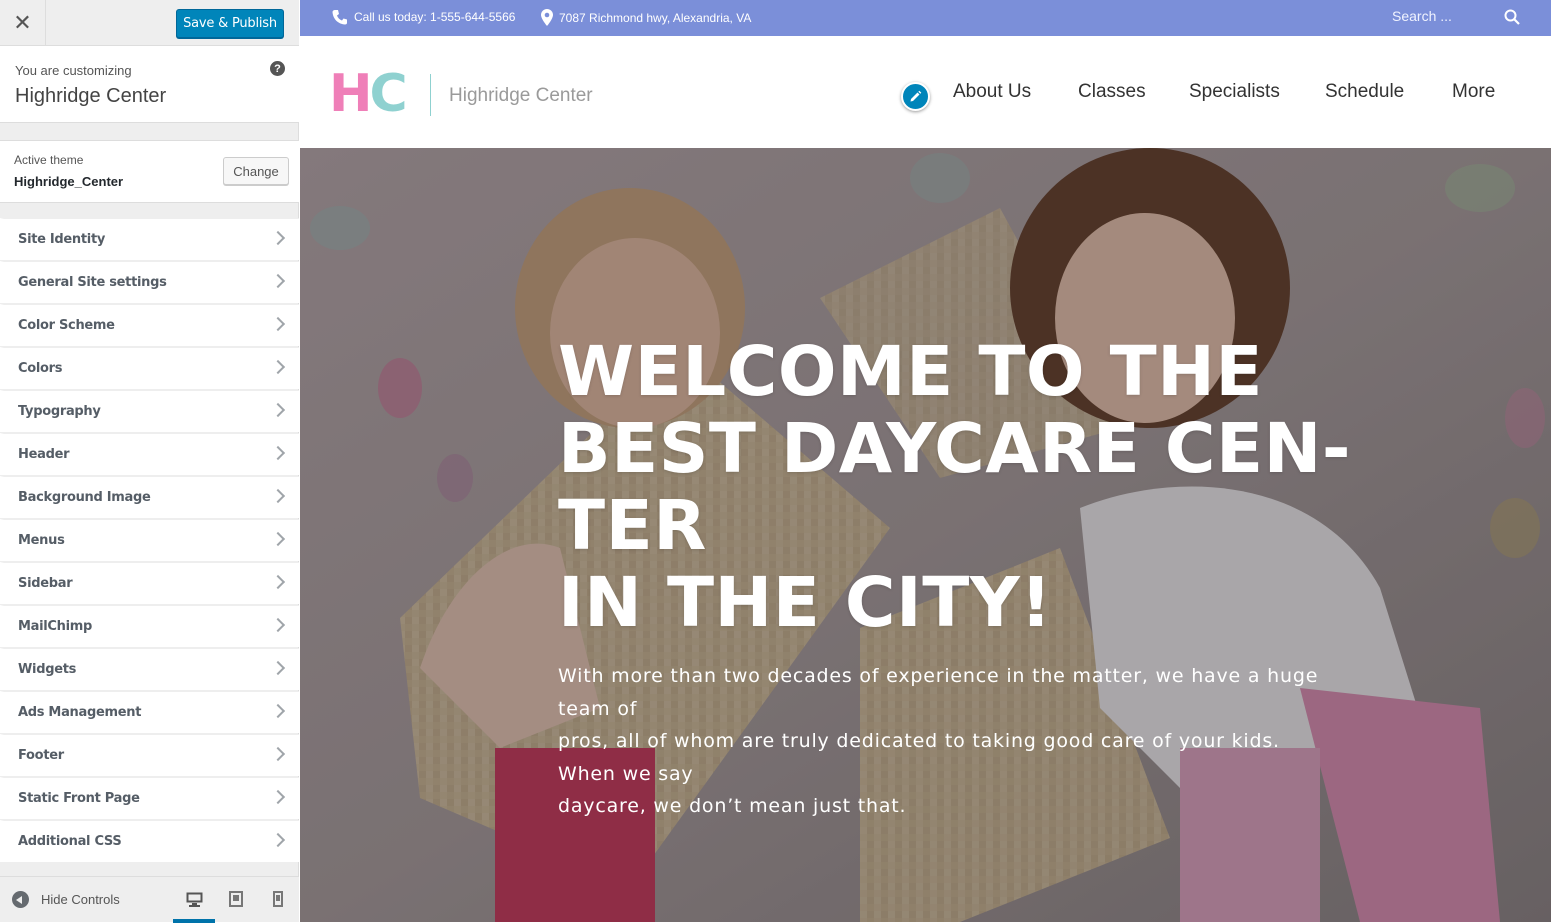  Describe the element at coordinates (149, 454) in the screenshot. I see `section-header: Header` at that location.